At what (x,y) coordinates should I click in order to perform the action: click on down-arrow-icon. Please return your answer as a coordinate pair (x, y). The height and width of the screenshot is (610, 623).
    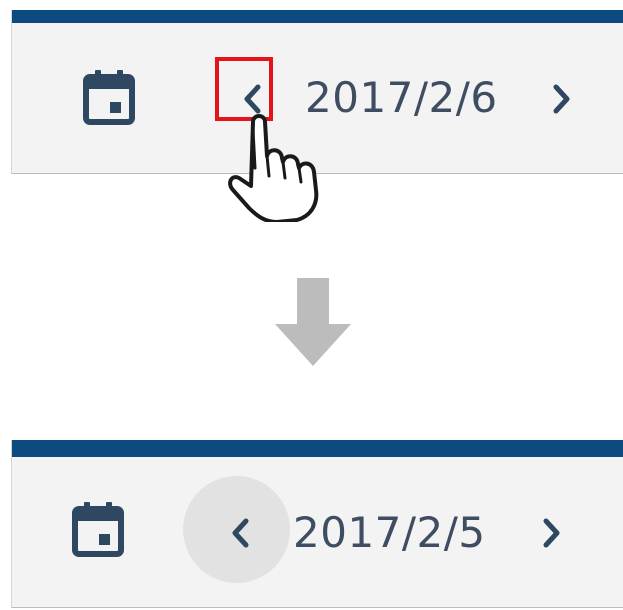
    Looking at the image, I should click on (313, 322).